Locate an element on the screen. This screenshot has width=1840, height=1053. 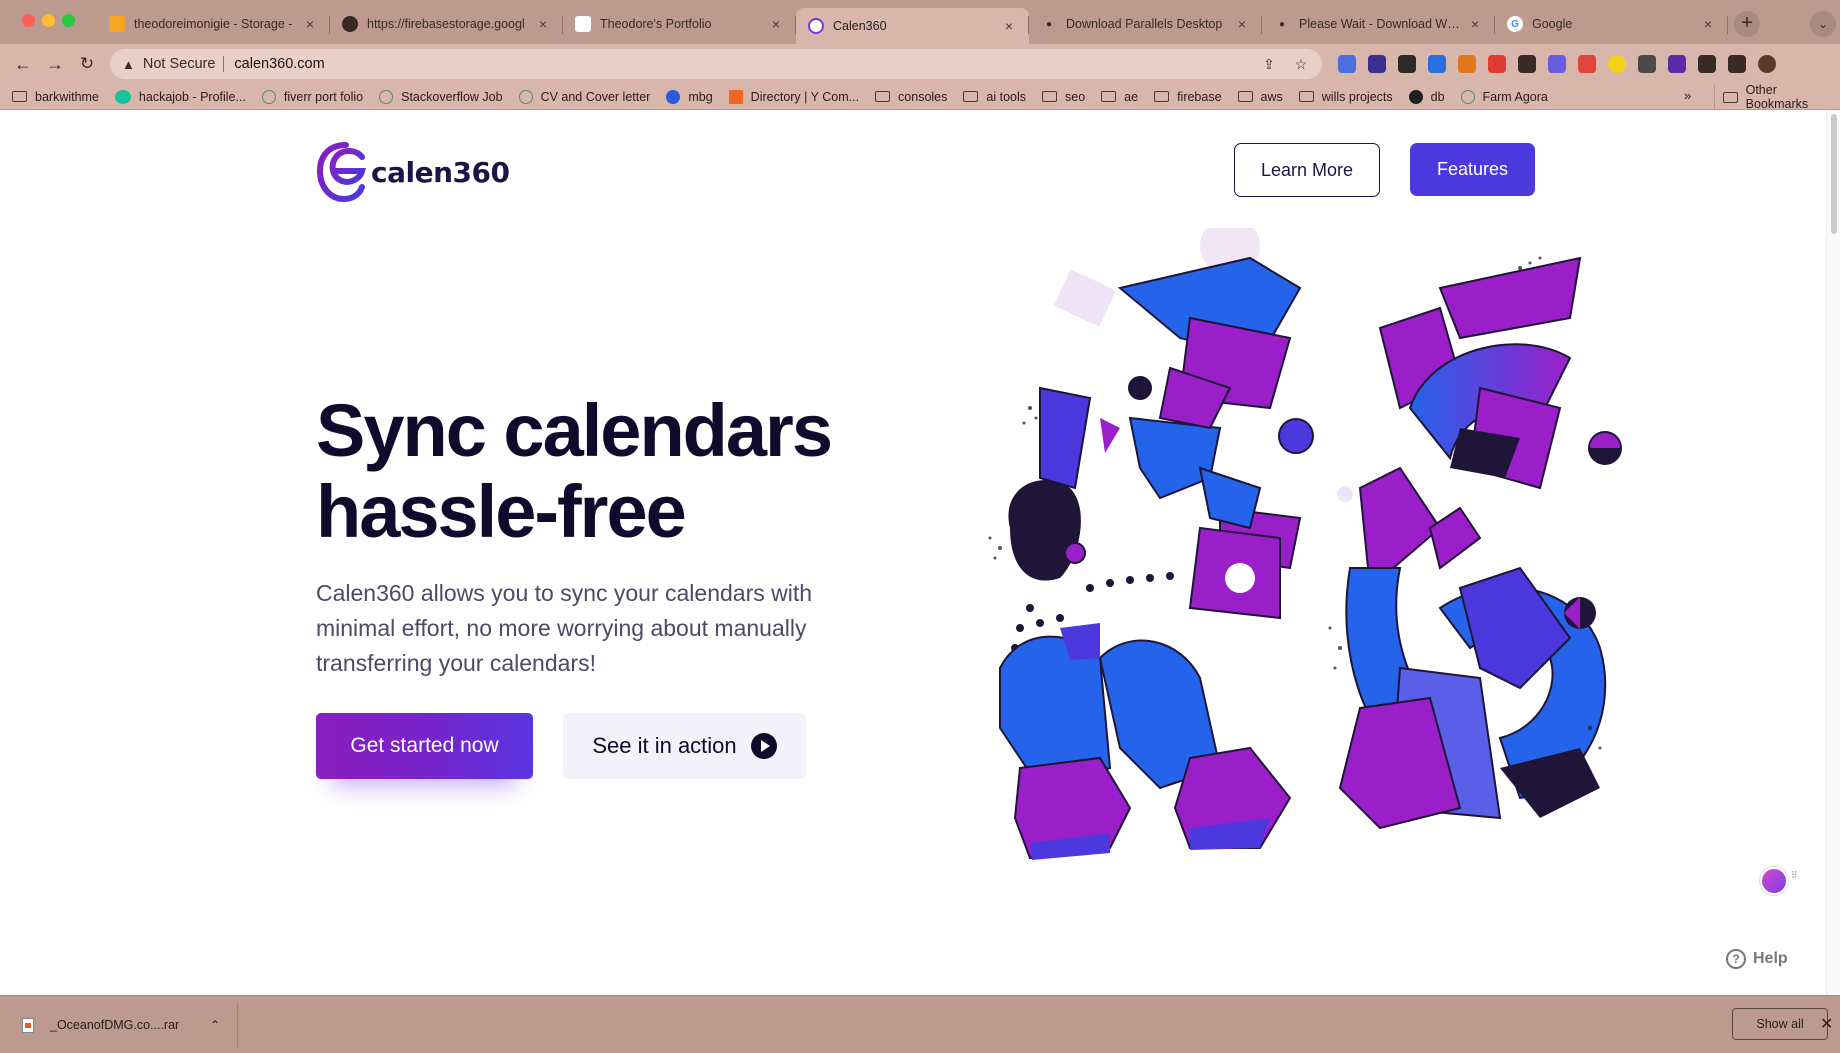
forward-arrow-icon: → is located at coordinates (55, 64).